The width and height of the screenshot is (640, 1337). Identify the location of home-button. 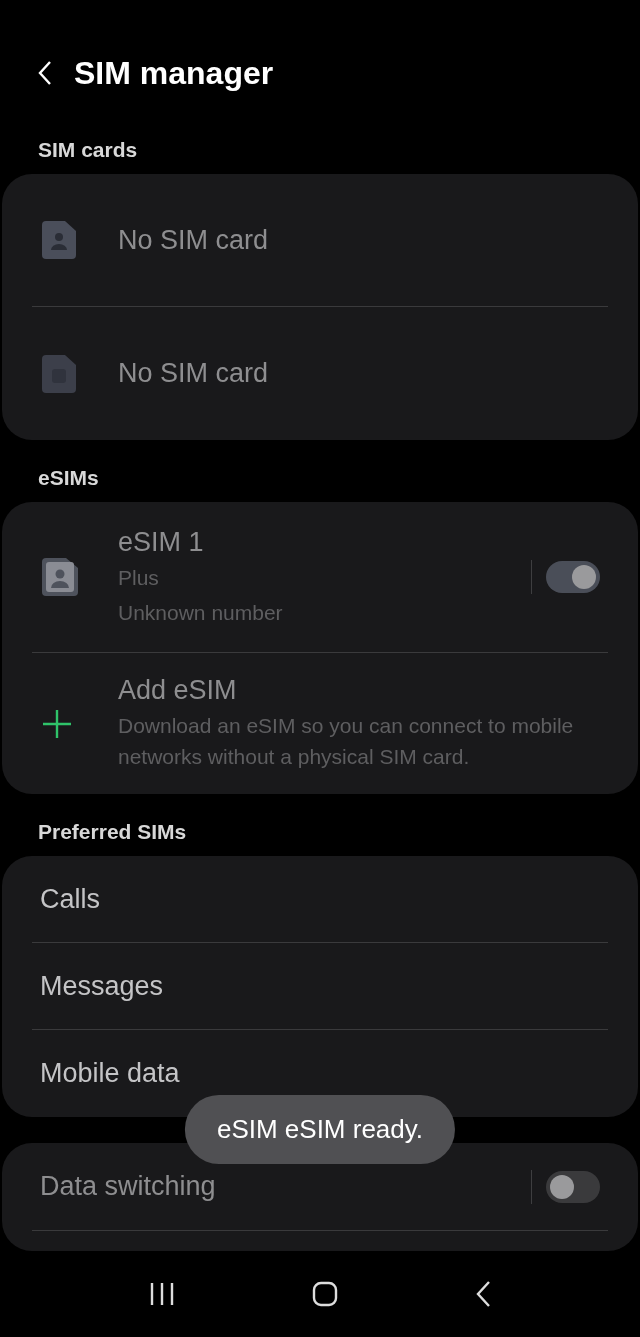
(325, 1294).